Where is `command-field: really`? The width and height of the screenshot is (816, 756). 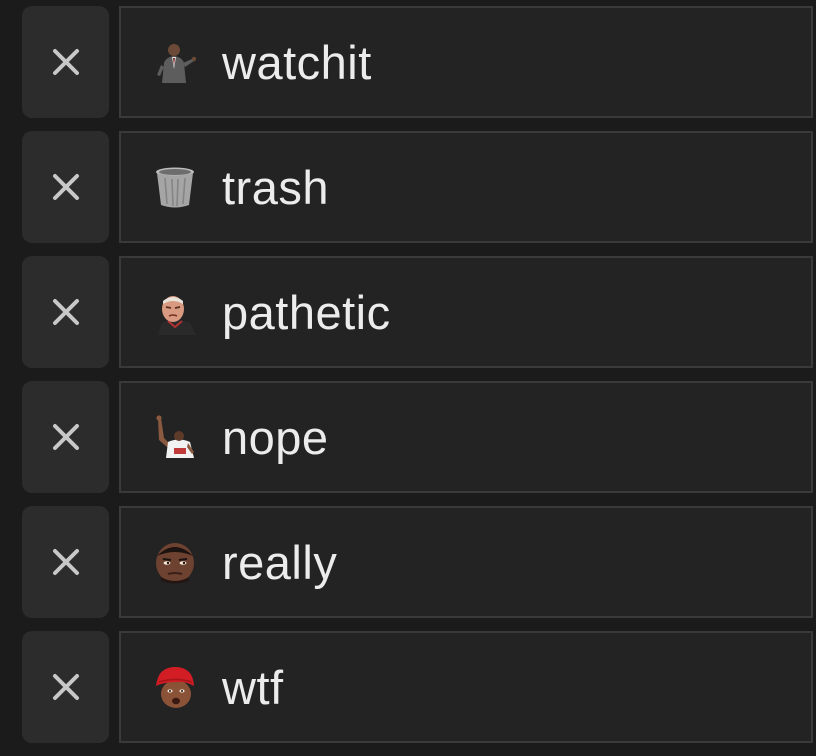
command-field: really is located at coordinates (466, 562).